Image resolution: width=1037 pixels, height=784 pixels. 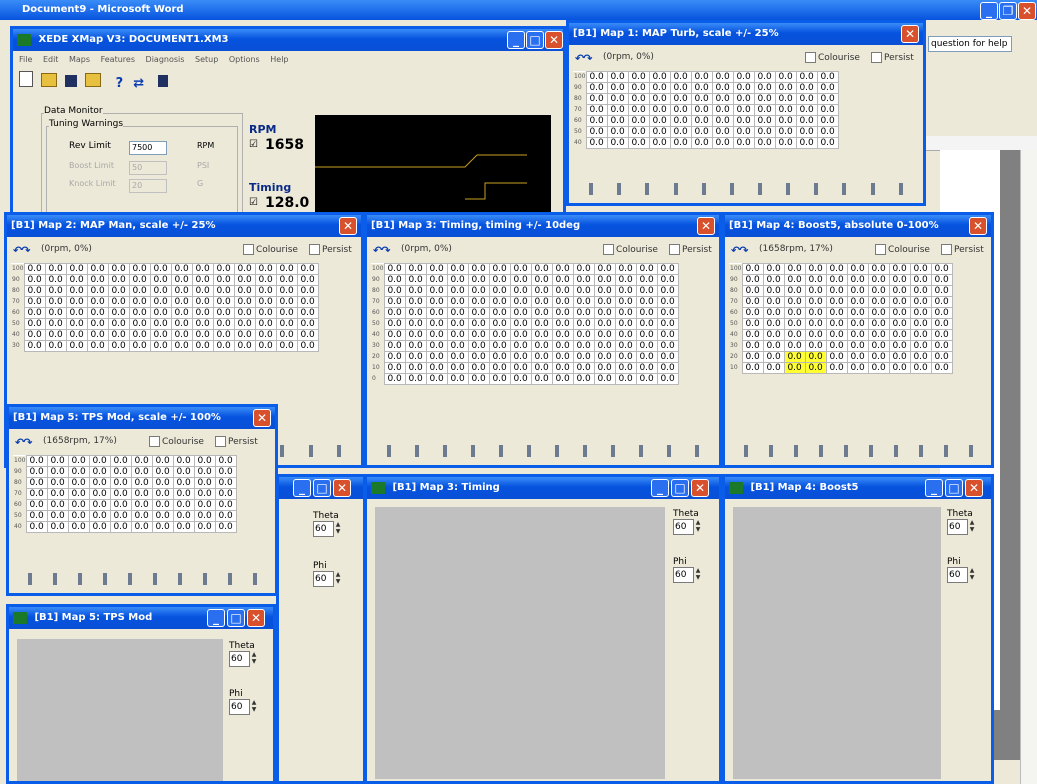 I want to click on xede-close-button: ✕, so click(x=554, y=40).